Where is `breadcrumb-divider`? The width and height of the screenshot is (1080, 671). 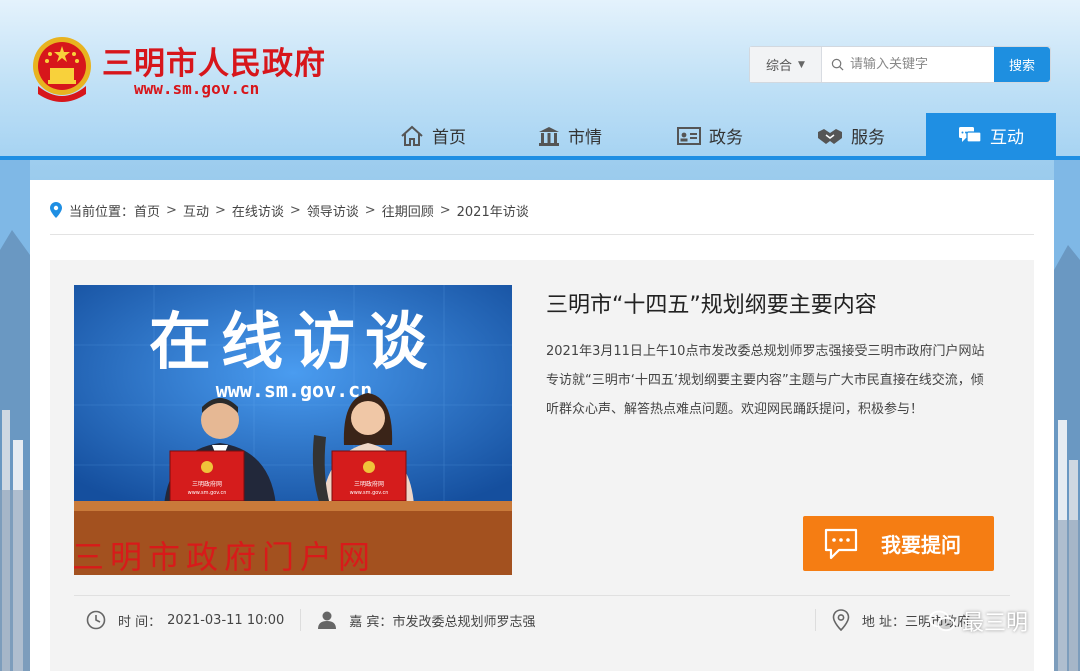 breadcrumb-divider is located at coordinates (542, 234).